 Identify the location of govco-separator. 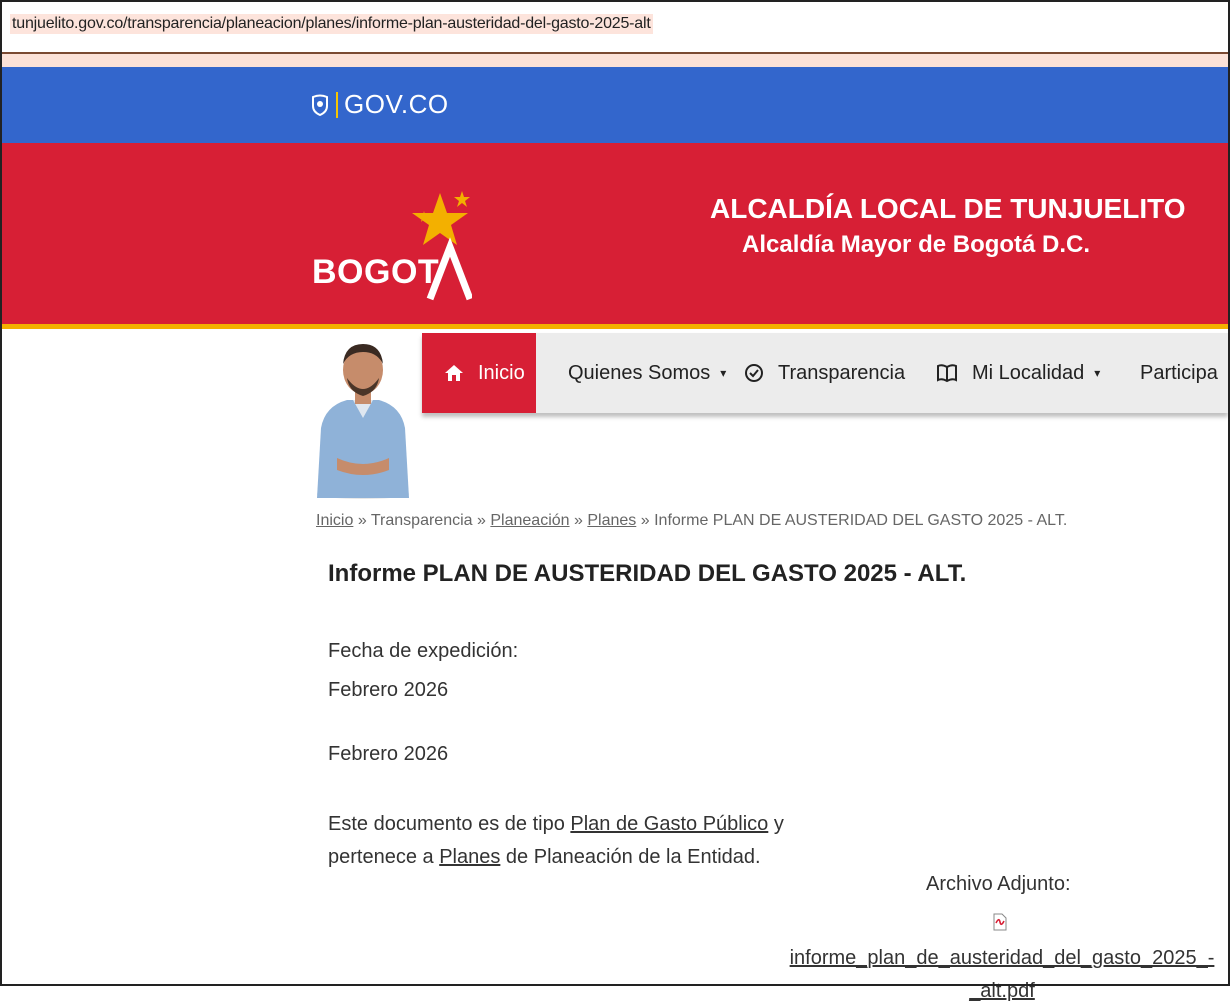
(337, 104).